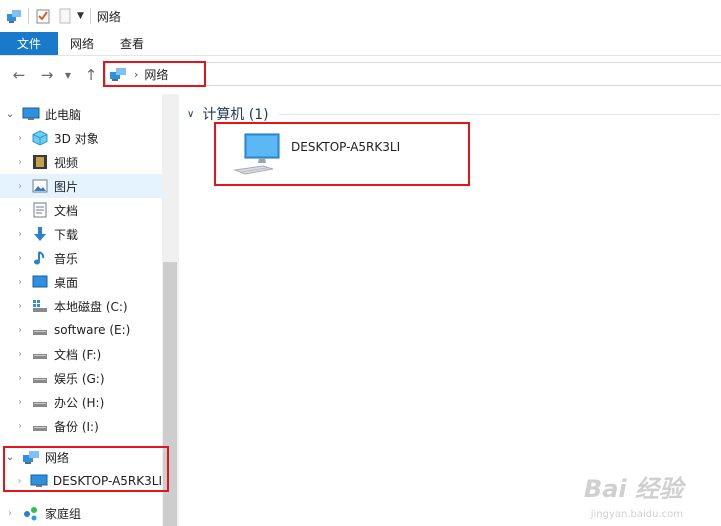 The width and height of the screenshot is (721, 526). What do you see at coordinates (360, 16) in the screenshot?
I see `title-bar: ▼ 网络` at bounding box center [360, 16].